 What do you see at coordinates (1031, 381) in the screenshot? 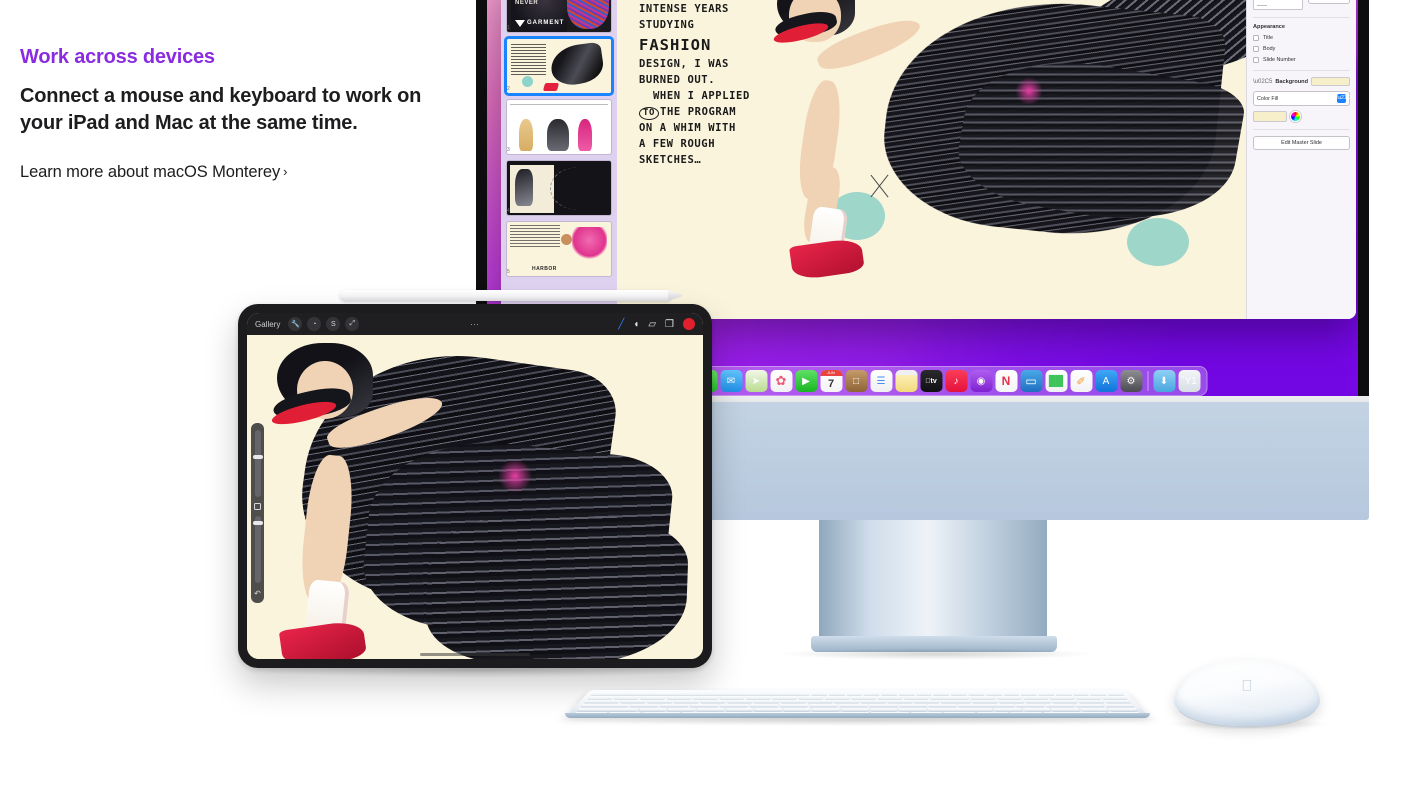
I see `dock-icon-keynote: ▭` at bounding box center [1031, 381].